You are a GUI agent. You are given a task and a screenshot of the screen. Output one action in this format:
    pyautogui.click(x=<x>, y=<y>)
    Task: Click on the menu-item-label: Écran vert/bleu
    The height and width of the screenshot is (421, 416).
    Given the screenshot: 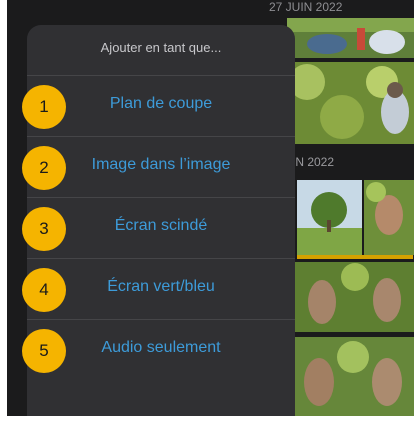 What is the action you would take?
    pyautogui.click(x=161, y=286)
    